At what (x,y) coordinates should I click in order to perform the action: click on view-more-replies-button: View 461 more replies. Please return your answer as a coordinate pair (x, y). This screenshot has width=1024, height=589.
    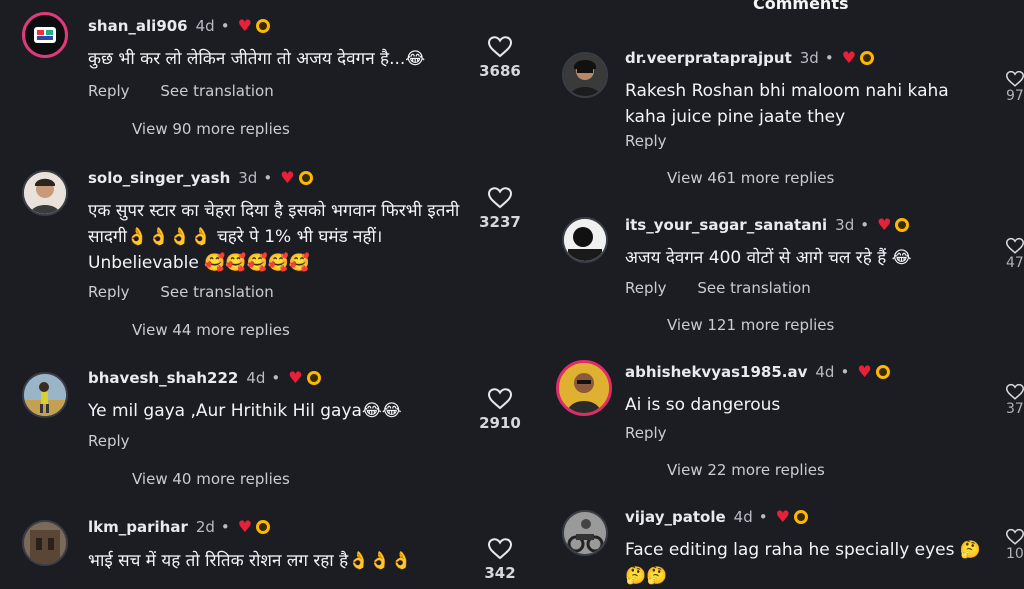
    Looking at the image, I should click on (750, 178).